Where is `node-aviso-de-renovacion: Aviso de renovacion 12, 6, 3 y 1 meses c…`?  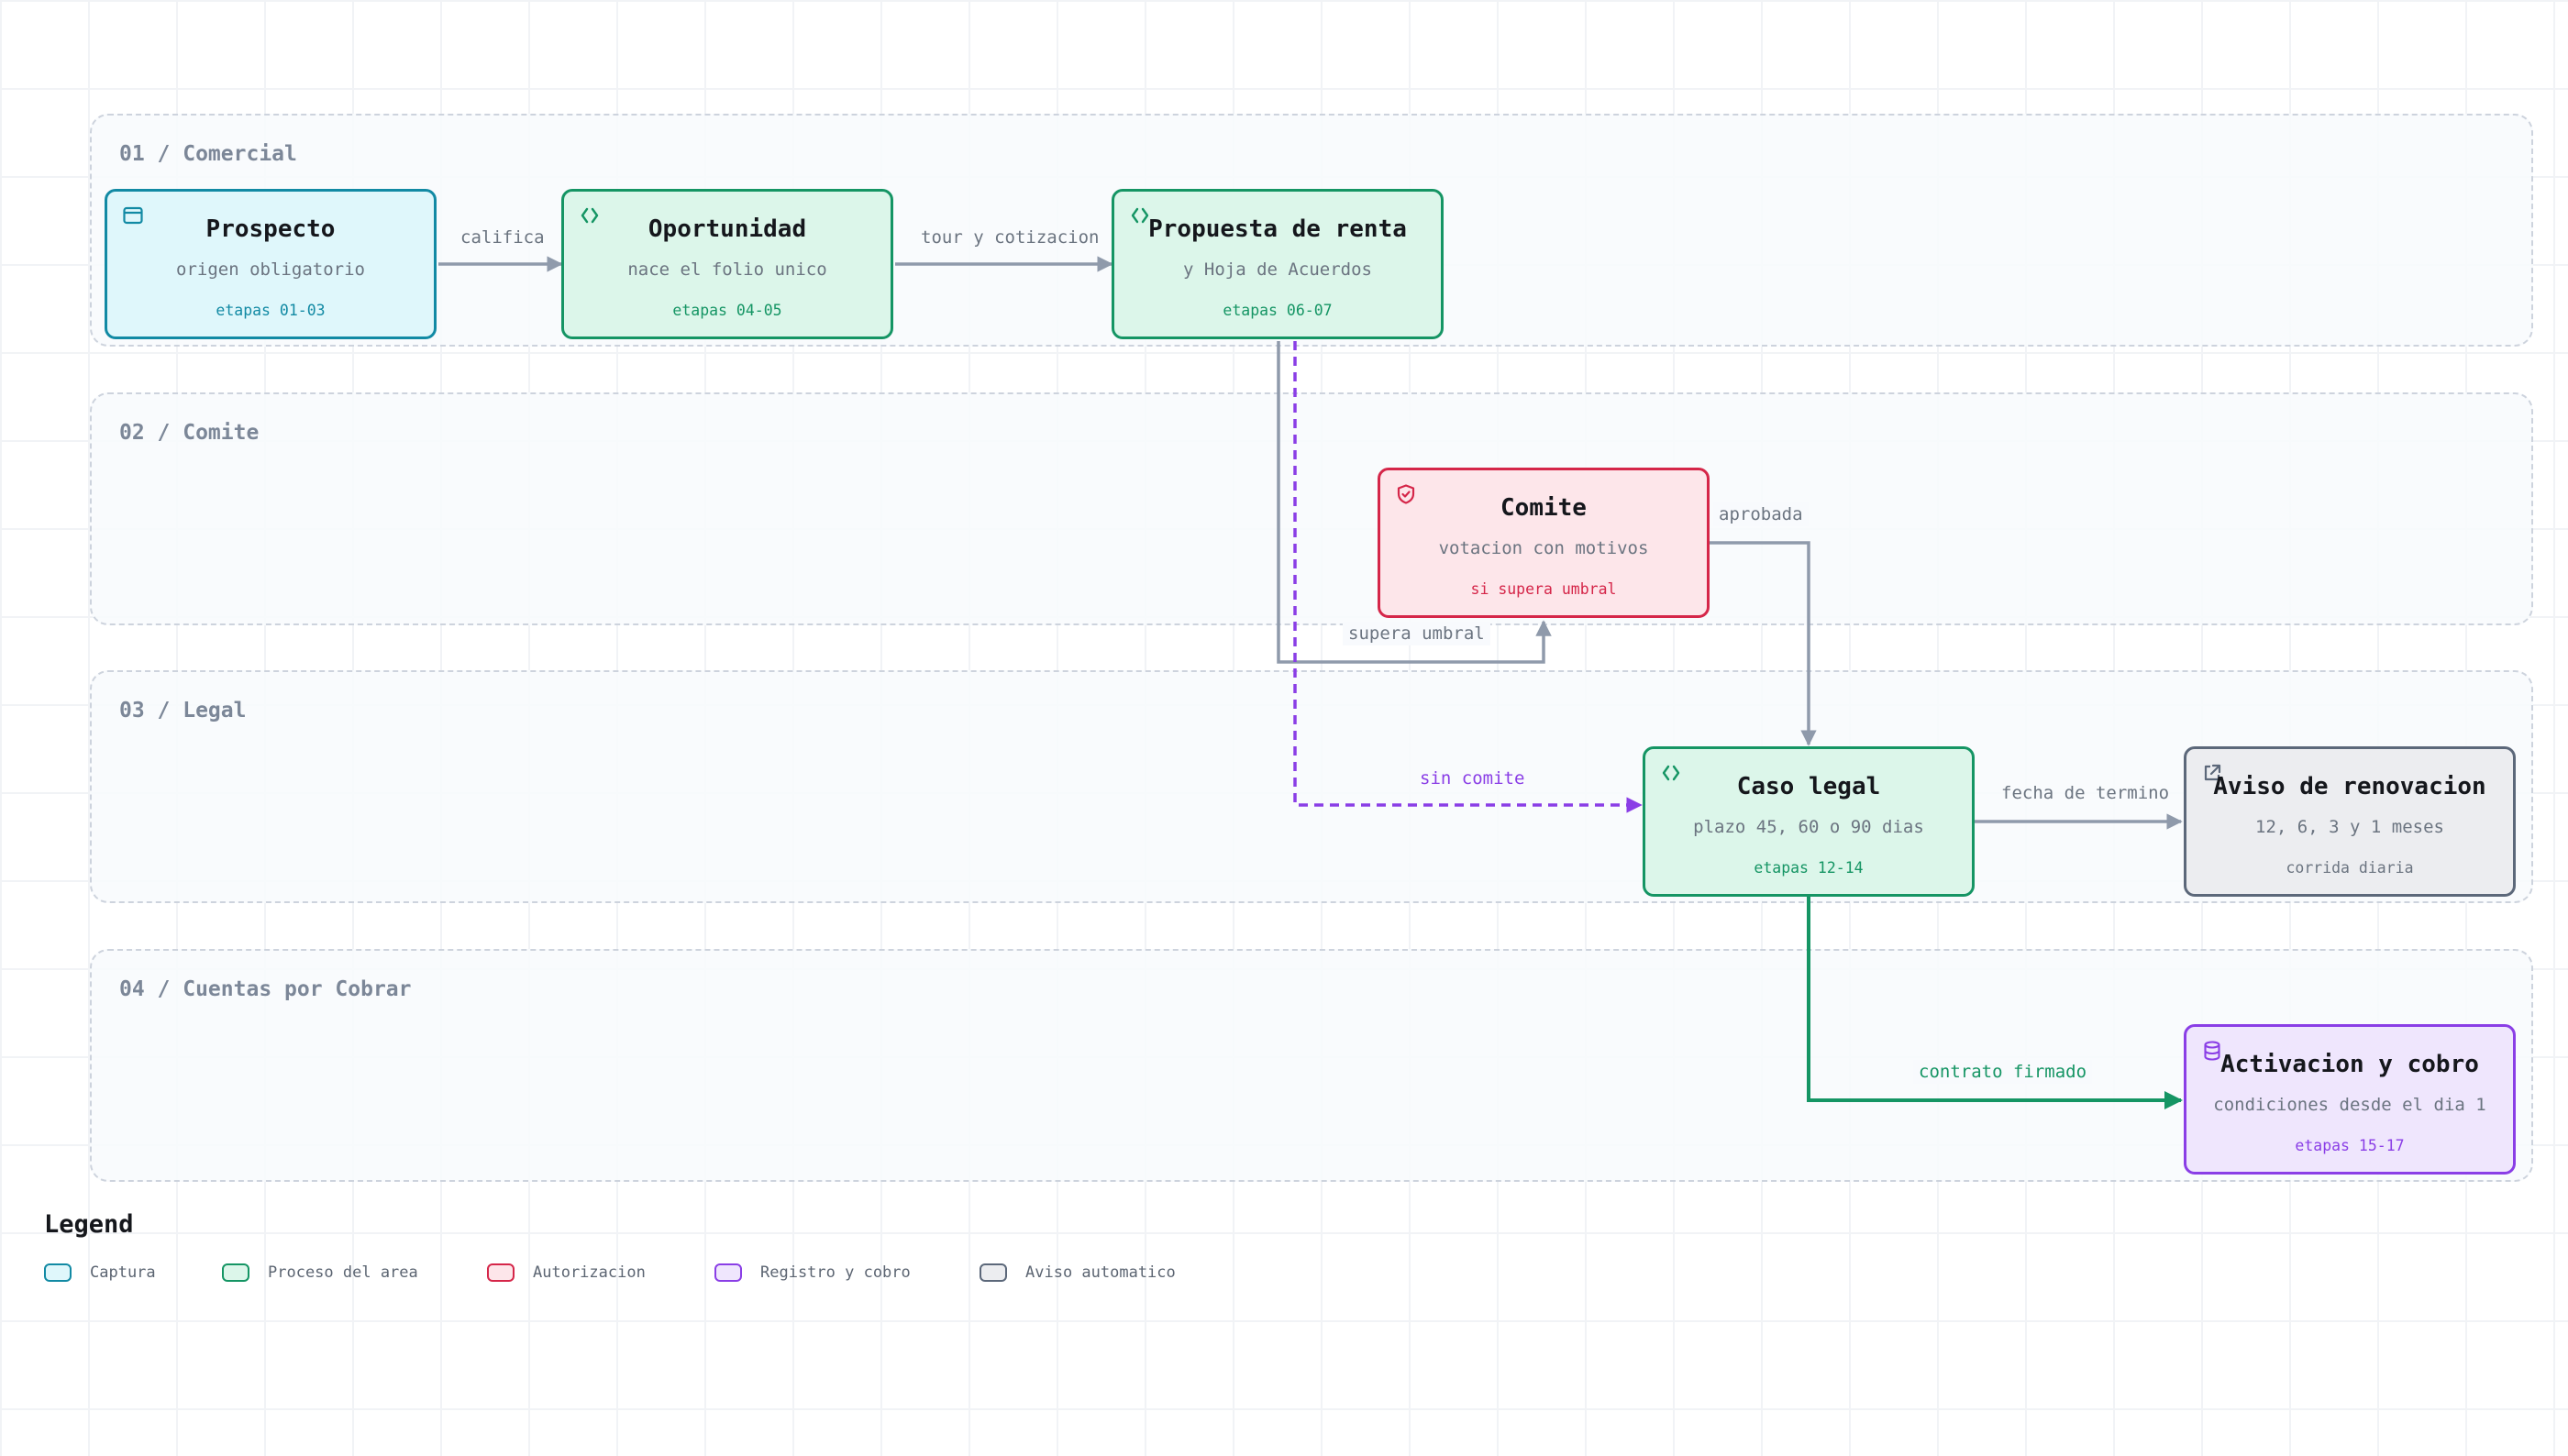 node-aviso-de-renovacion: Aviso de renovacion 12, 6, 3 y 1 meses c… is located at coordinates (2350, 821).